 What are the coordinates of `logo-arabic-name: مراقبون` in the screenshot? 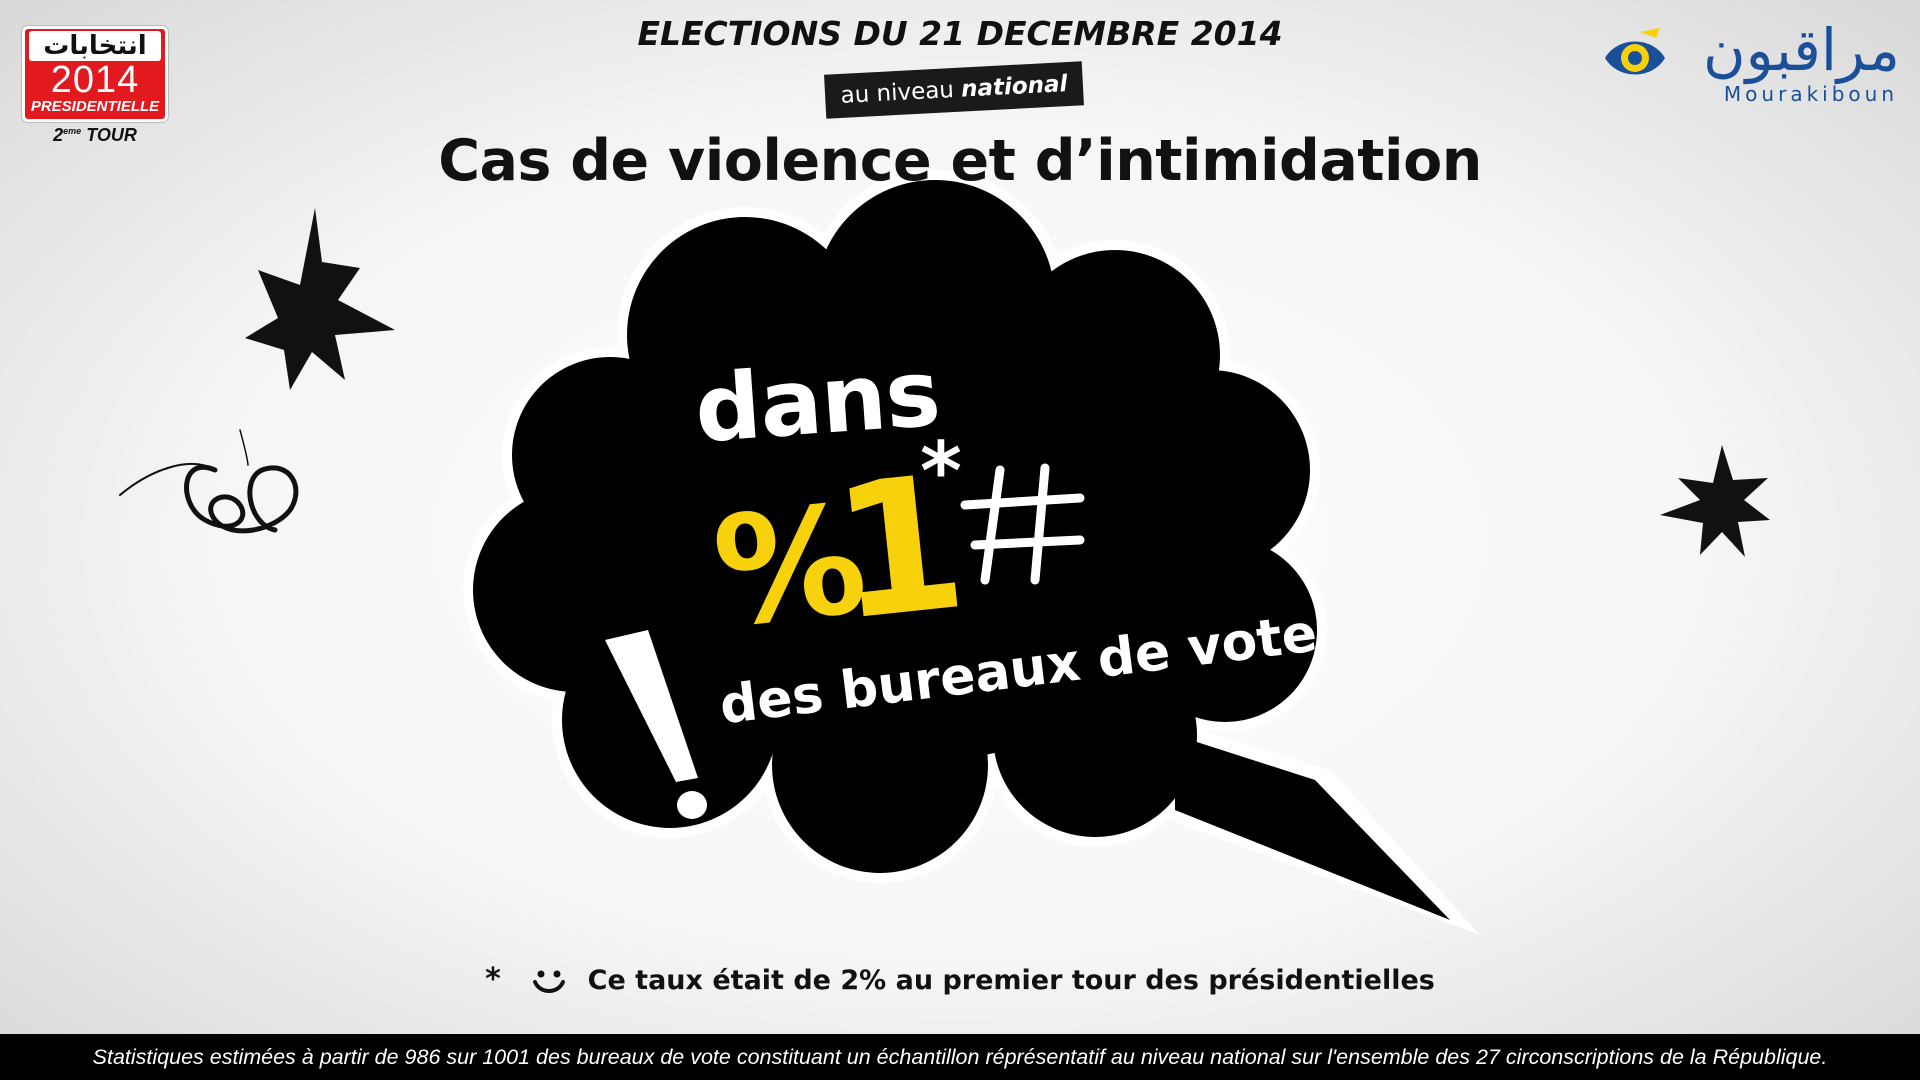 It's located at (1801, 50).